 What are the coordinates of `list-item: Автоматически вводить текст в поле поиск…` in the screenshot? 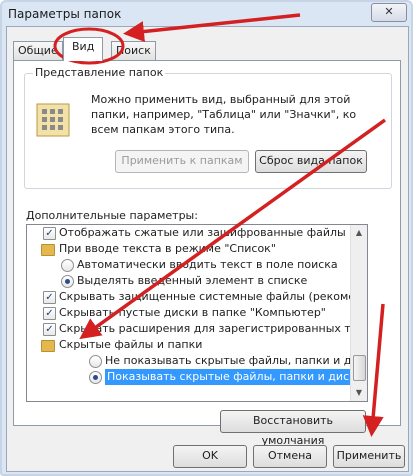 It's located at (189, 265).